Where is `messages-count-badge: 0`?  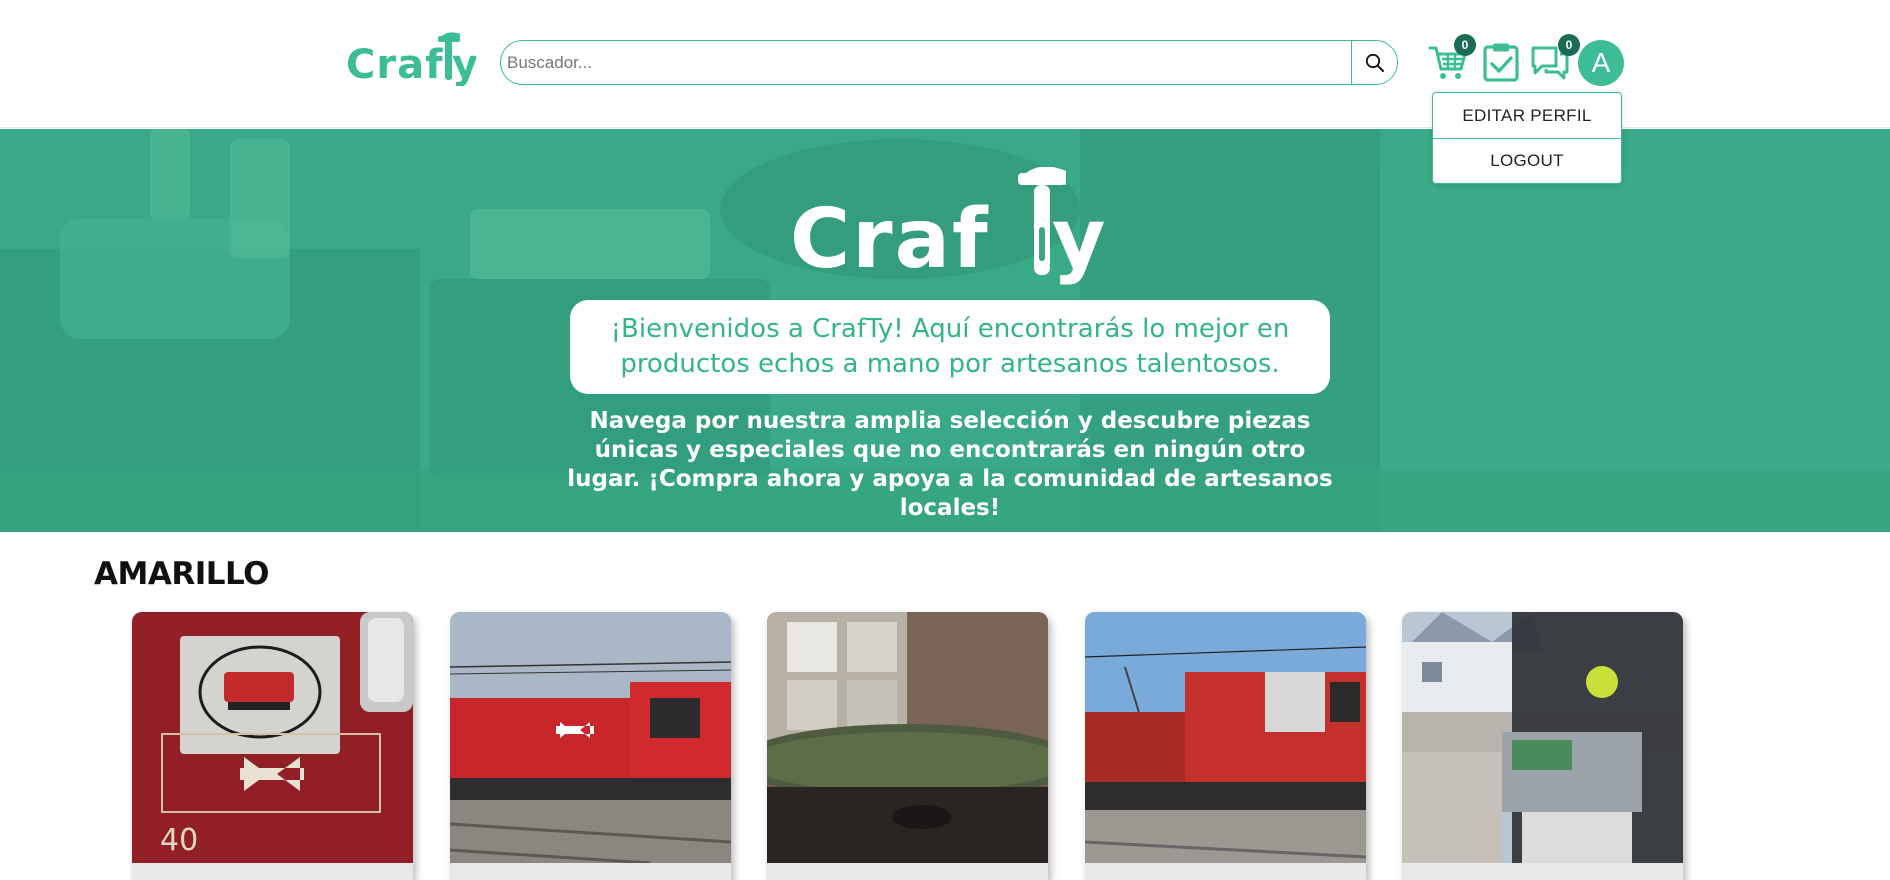
messages-count-badge: 0 is located at coordinates (1569, 45).